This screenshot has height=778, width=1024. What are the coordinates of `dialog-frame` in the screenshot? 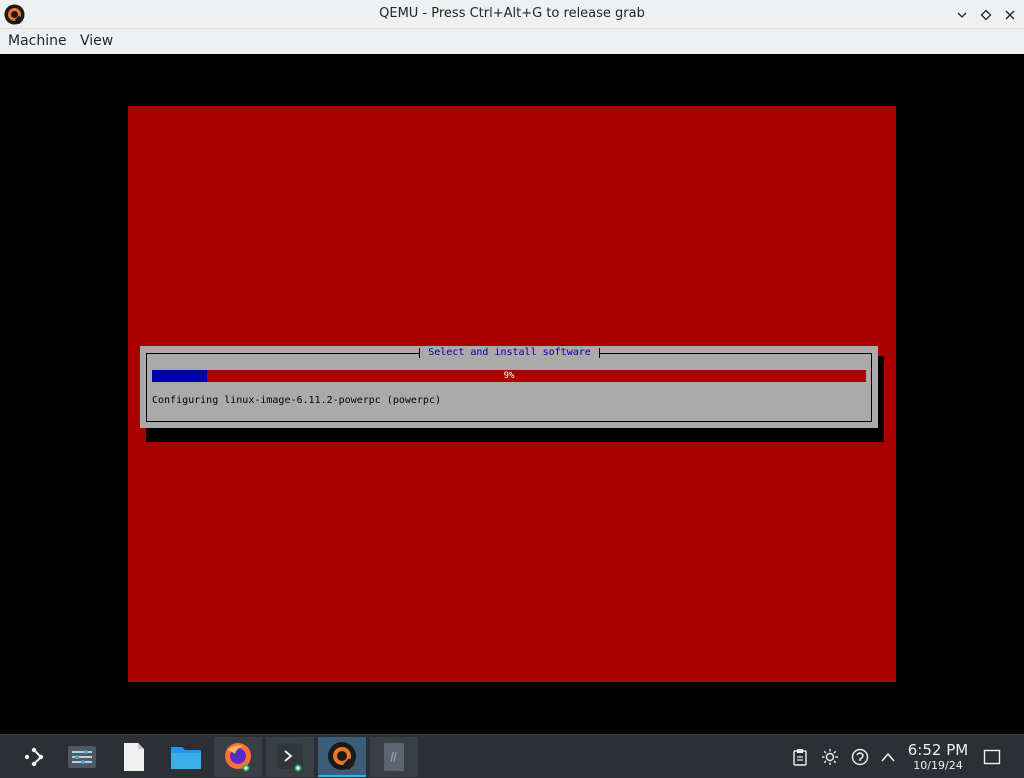 It's located at (509, 387).